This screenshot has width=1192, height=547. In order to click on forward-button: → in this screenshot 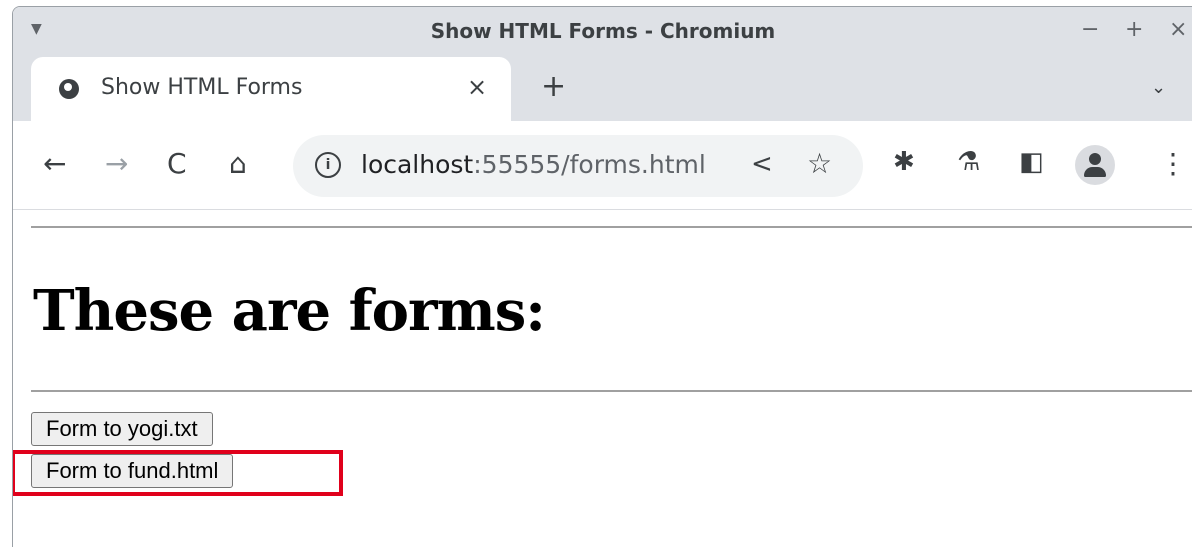, I will do `click(116, 163)`.